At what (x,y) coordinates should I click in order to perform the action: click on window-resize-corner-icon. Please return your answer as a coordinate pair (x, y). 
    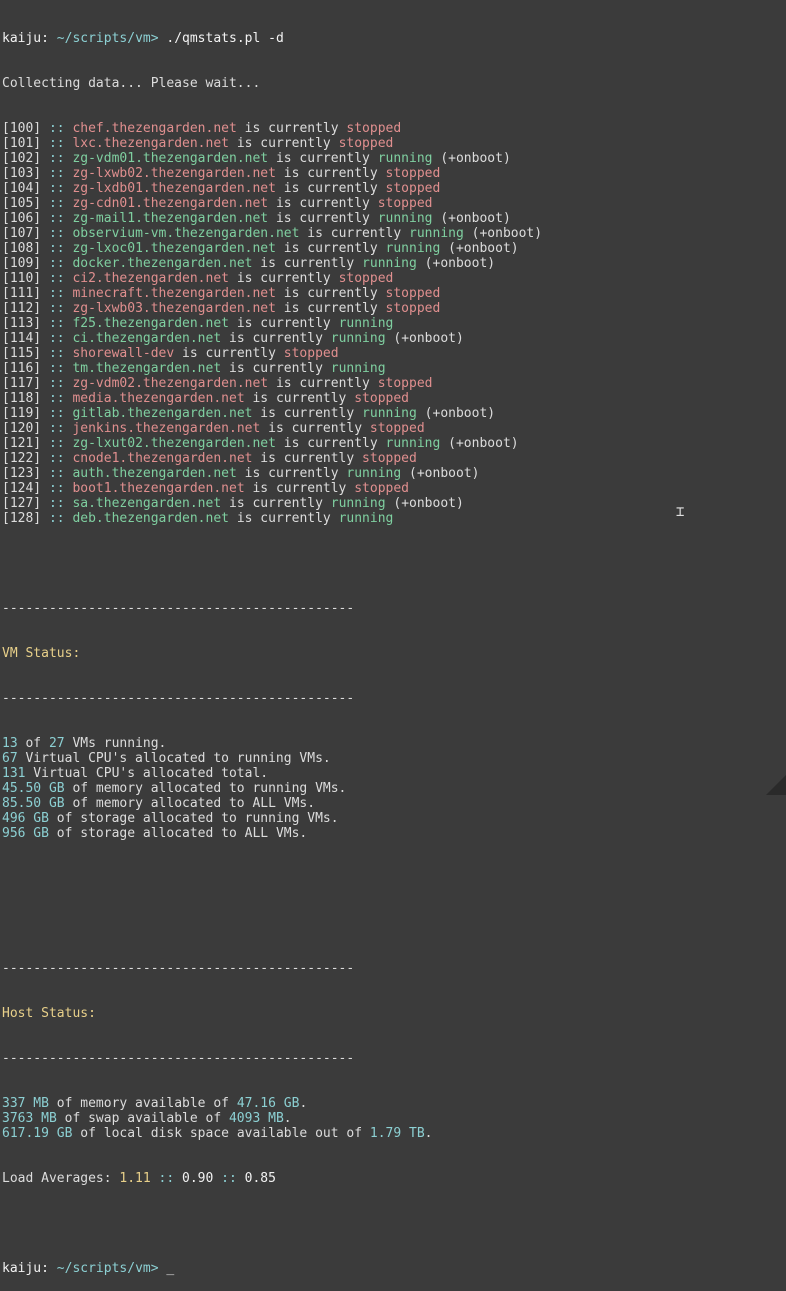
    Looking at the image, I should click on (776, 785).